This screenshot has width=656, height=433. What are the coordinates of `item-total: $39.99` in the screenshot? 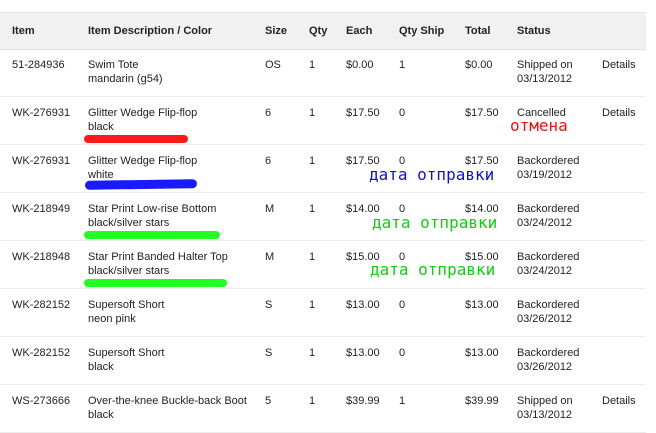 It's located at (482, 401).